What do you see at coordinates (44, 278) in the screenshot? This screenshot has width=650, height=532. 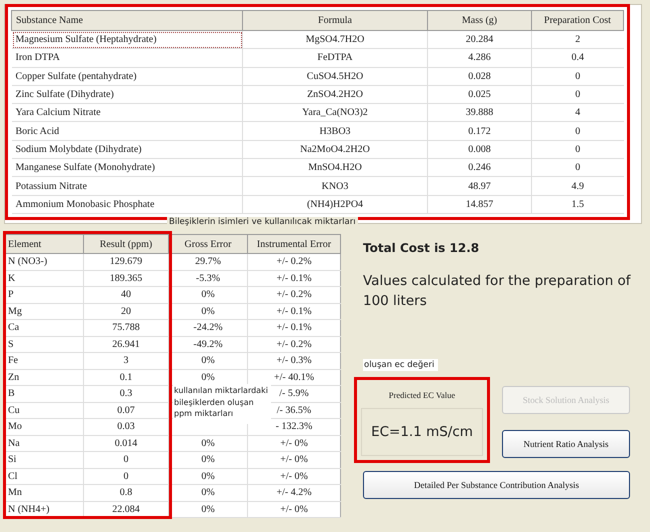 I see `table-cell: K` at bounding box center [44, 278].